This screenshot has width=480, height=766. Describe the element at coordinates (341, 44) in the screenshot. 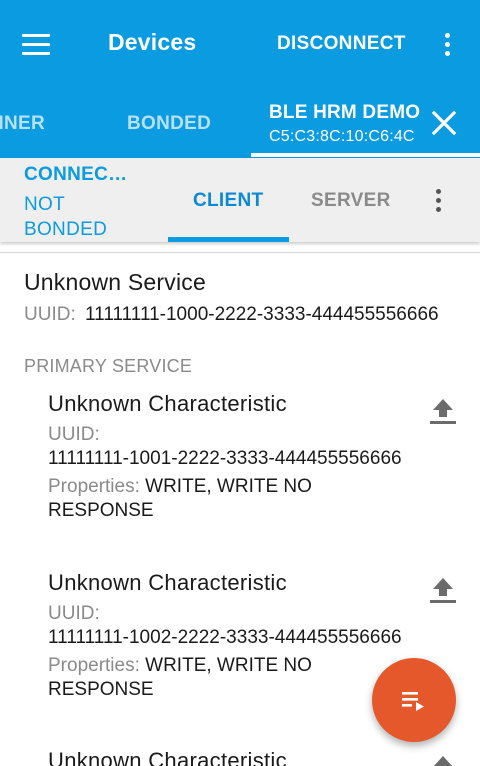

I see `disconnect-button: DISCONNECT` at that location.